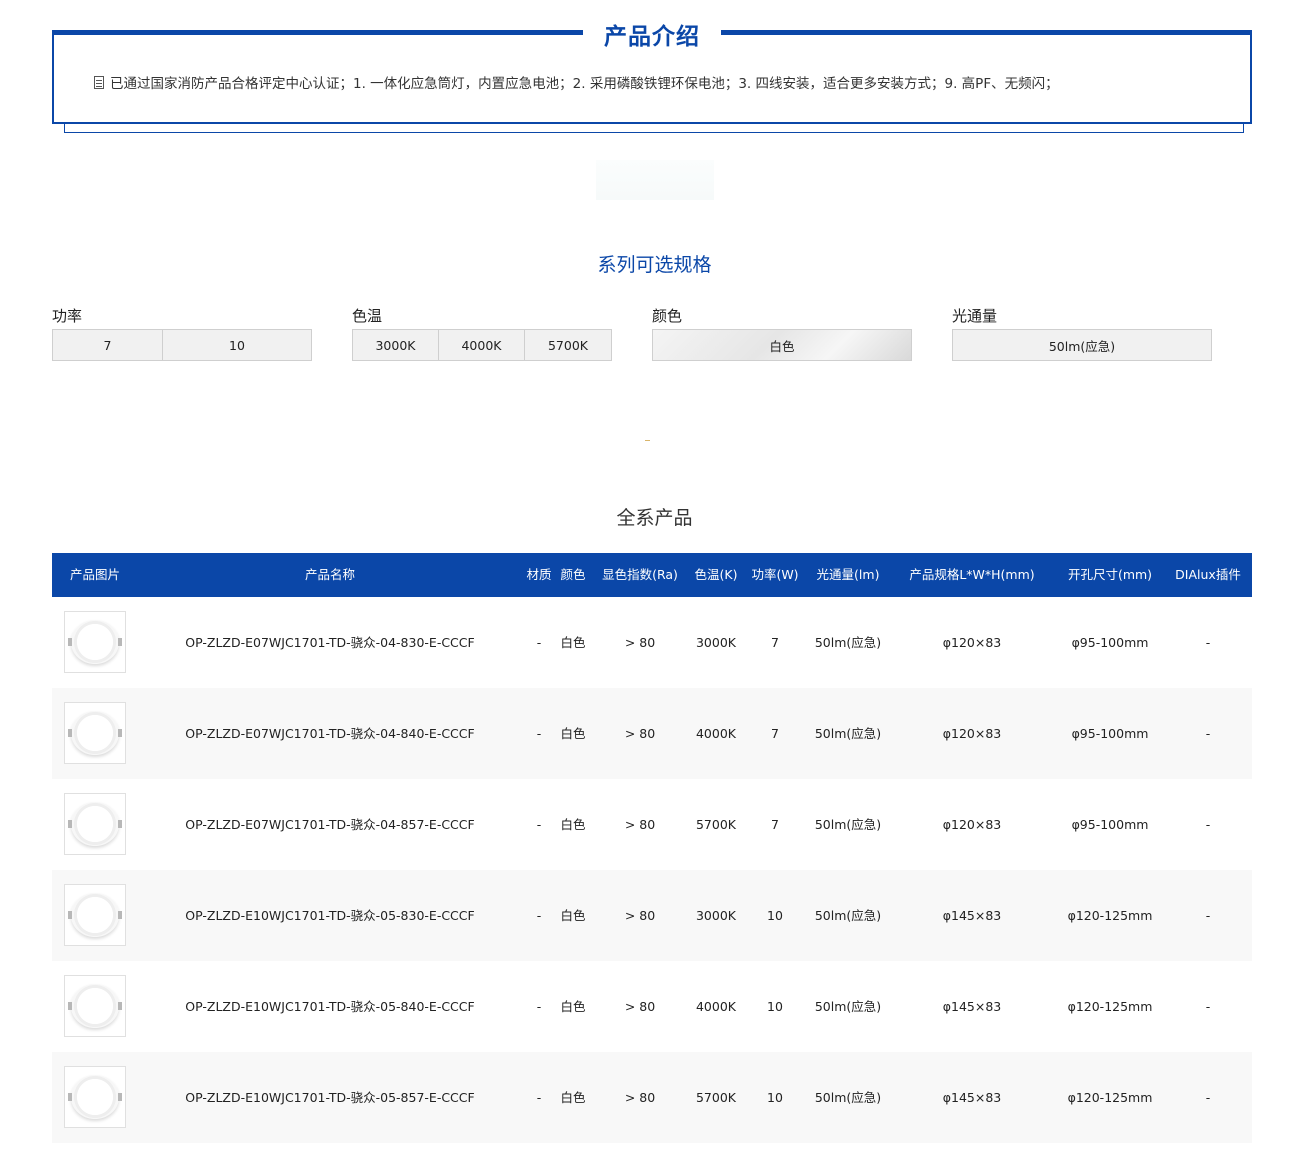 This screenshot has width=1309, height=1167. I want to click on spec-label: 颜色, so click(667, 316).